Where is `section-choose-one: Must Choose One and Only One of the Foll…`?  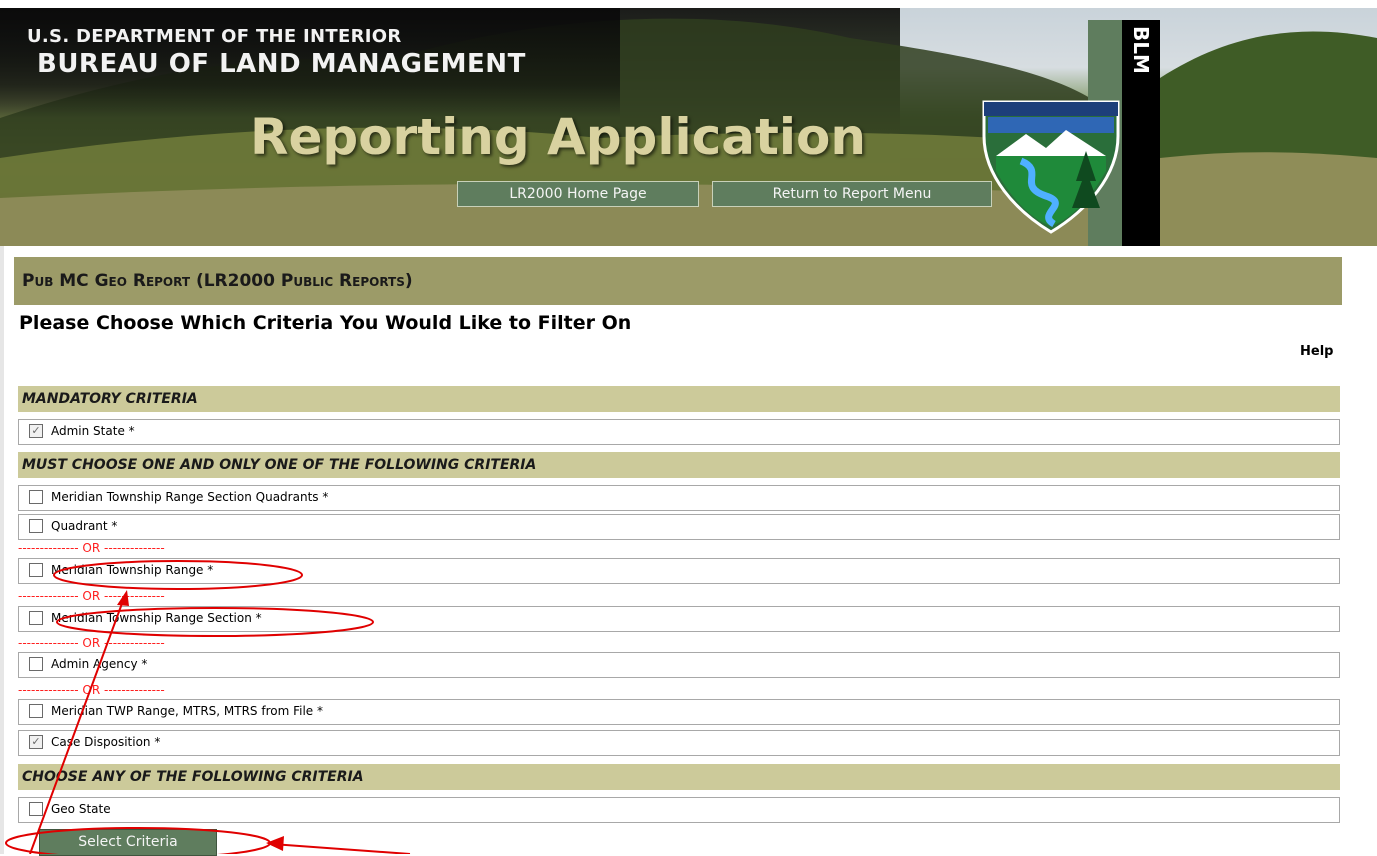
section-choose-one: Must Choose One and Only One of the Foll… is located at coordinates (679, 465).